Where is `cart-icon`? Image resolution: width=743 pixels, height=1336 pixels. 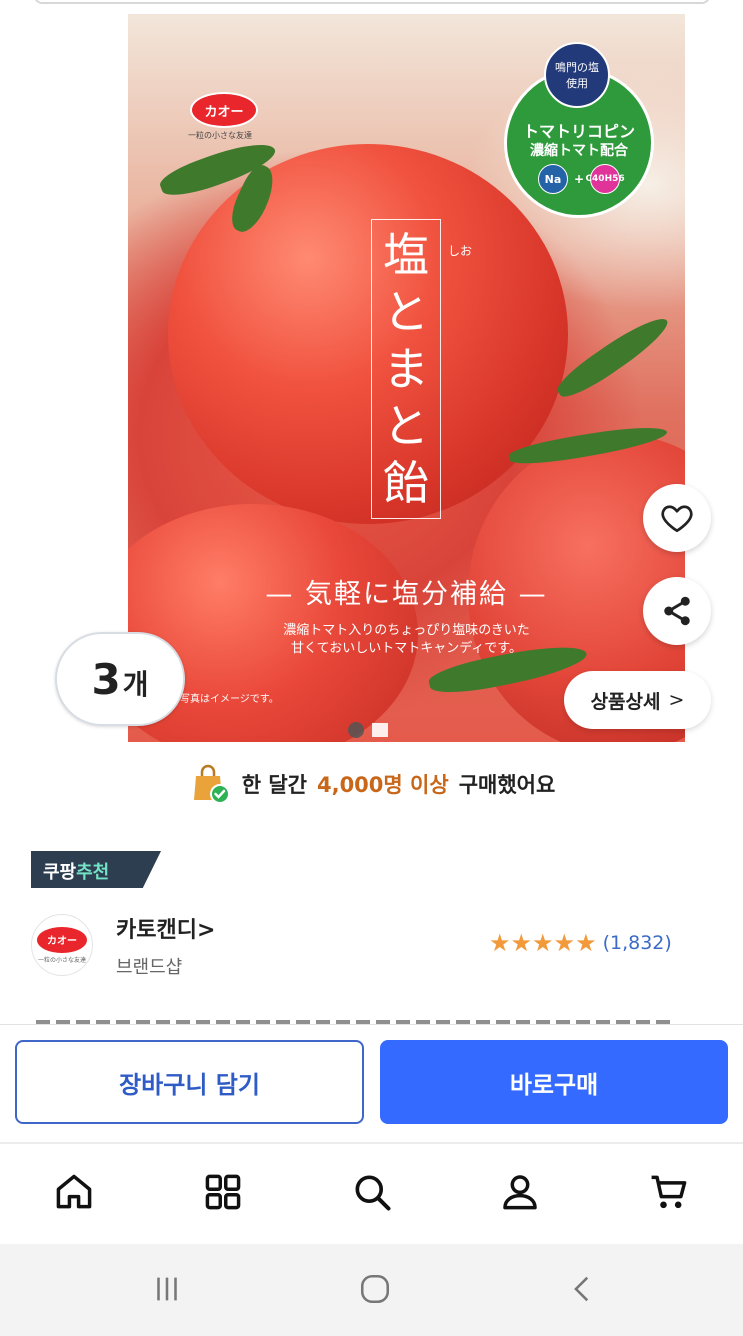
cart-icon is located at coordinates (669, 1192).